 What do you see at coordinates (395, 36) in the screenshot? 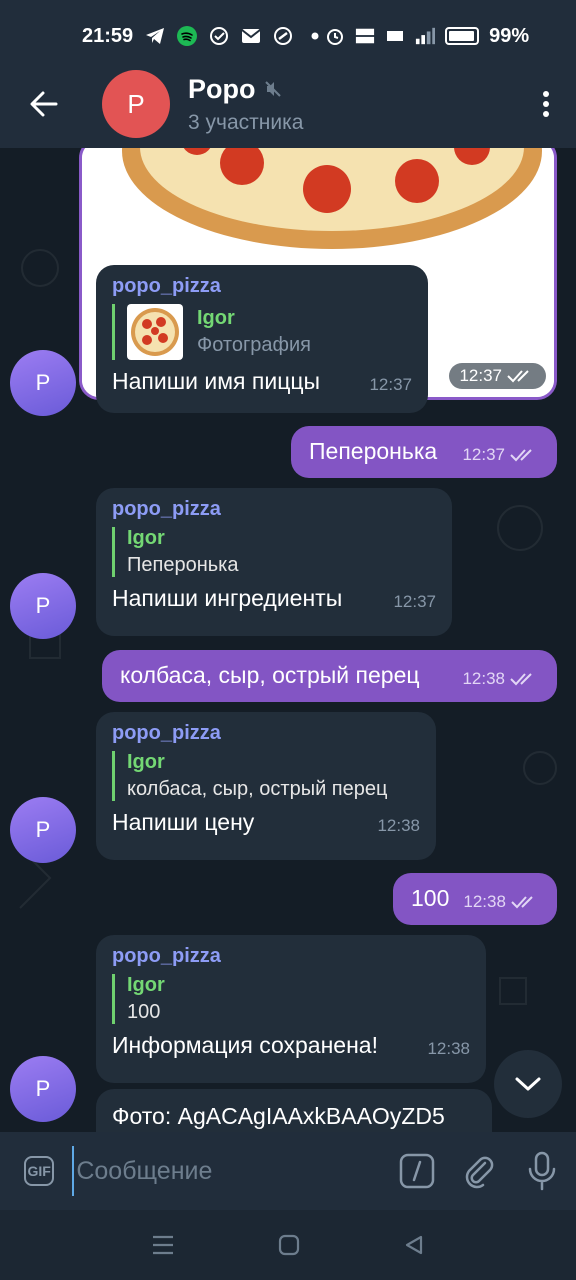
I see `4g-icon` at bounding box center [395, 36].